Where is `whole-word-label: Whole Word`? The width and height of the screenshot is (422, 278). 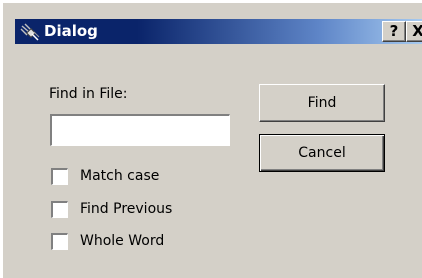
whole-word-label: Whole Word is located at coordinates (122, 241).